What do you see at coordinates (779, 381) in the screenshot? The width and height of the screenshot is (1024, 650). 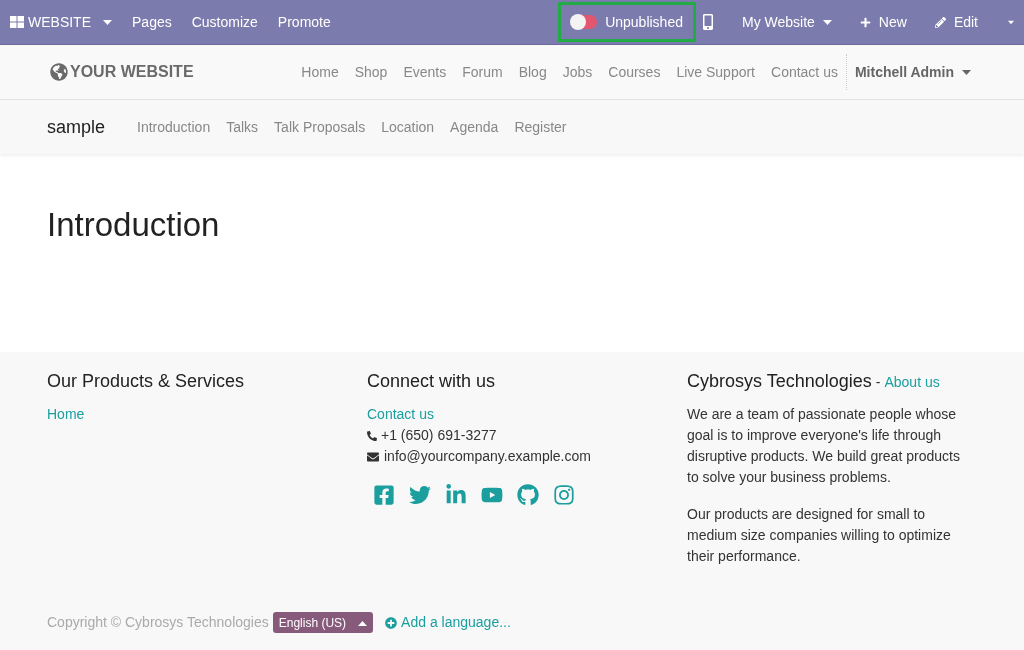 I see `footer-heading: Cybrosys Technologies` at bounding box center [779, 381].